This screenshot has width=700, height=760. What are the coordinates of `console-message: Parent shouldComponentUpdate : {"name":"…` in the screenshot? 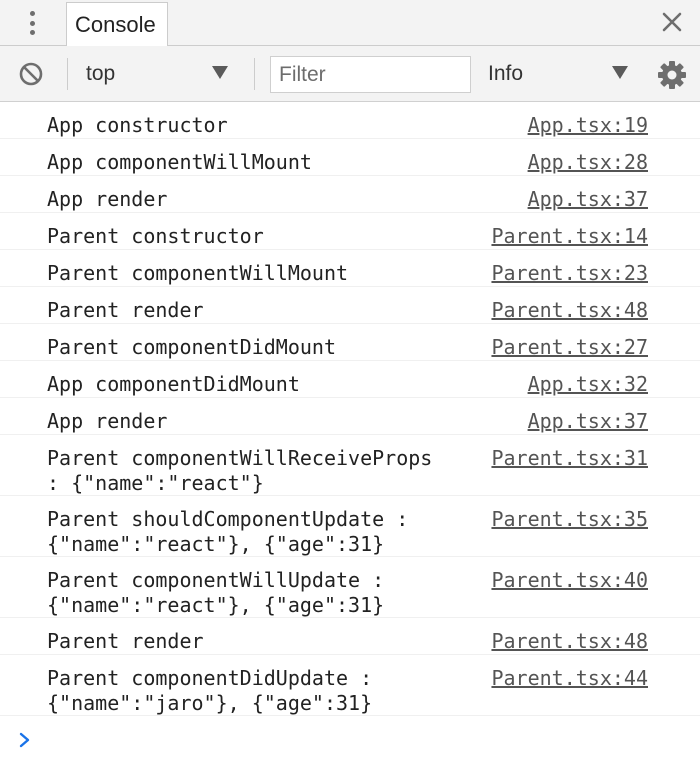 It's located at (350, 526).